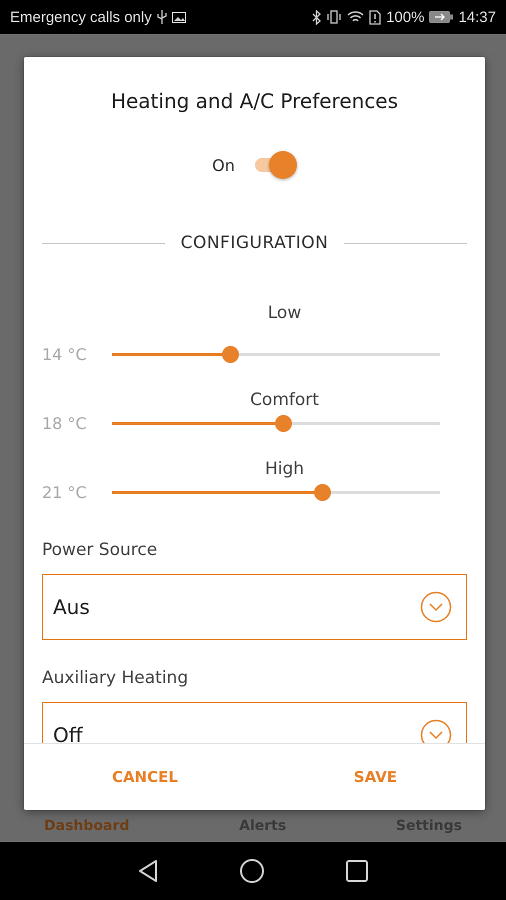 The width and height of the screenshot is (506, 900). I want to click on home-icon, so click(252, 871).